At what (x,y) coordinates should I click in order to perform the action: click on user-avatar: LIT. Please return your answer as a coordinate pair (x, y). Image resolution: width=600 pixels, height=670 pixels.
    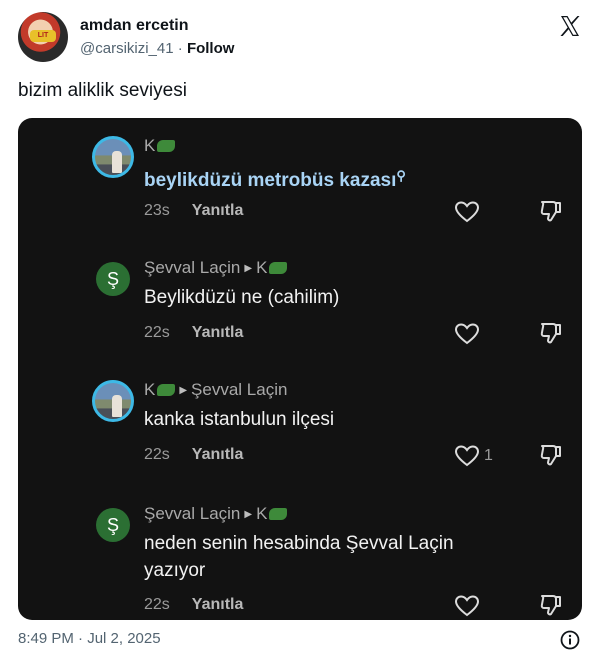
    Looking at the image, I should click on (43, 37).